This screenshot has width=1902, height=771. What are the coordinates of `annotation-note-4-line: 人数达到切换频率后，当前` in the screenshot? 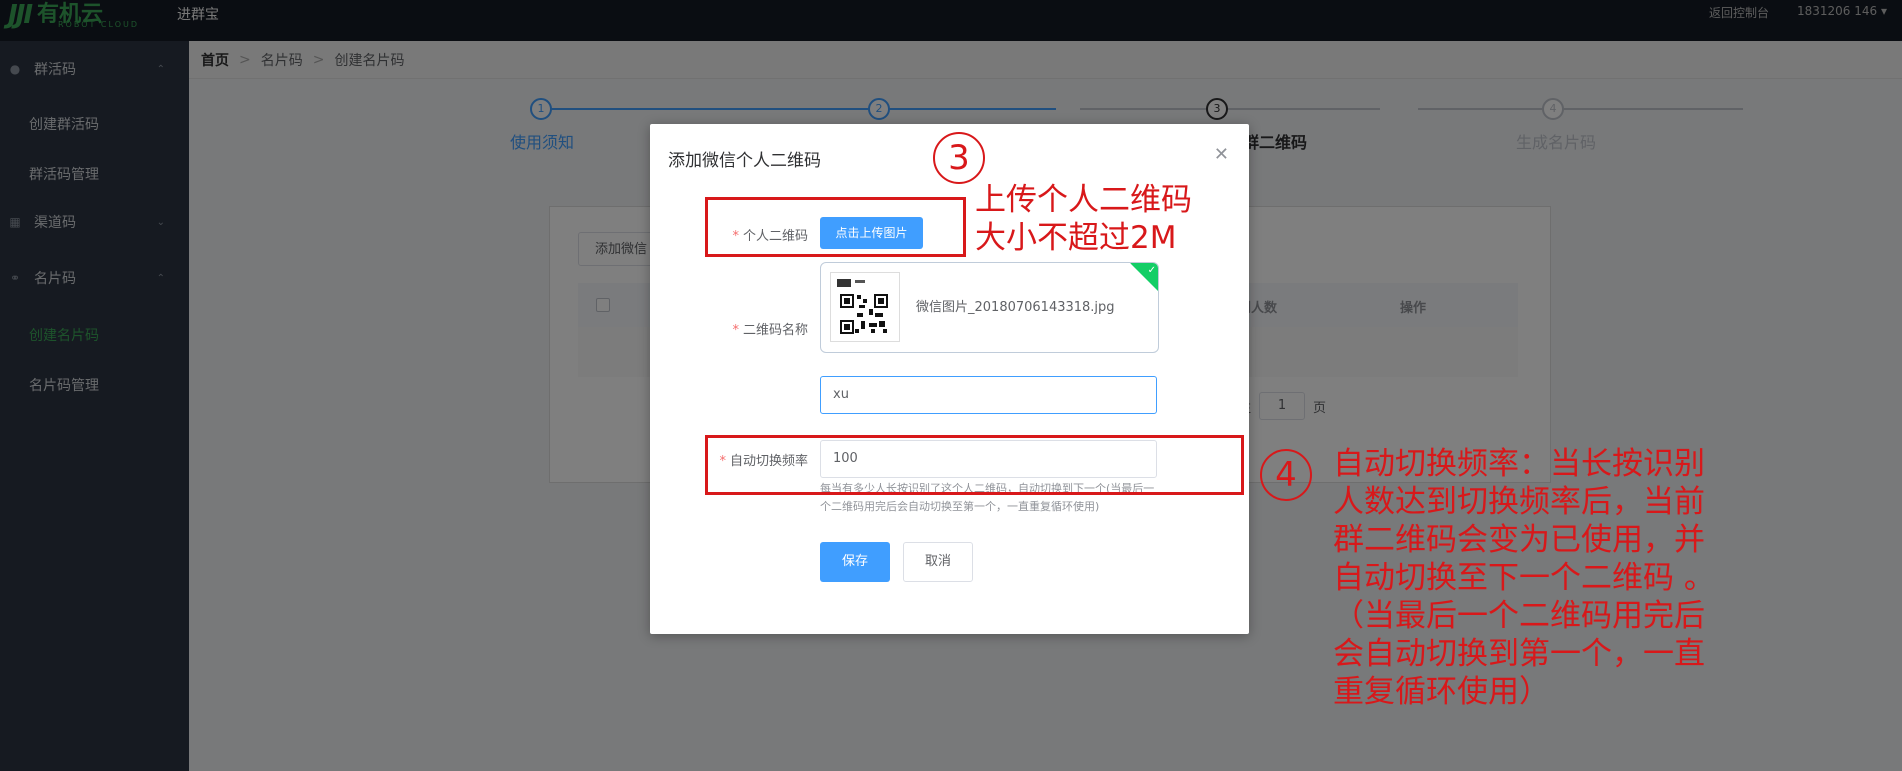 It's located at (1519, 502).